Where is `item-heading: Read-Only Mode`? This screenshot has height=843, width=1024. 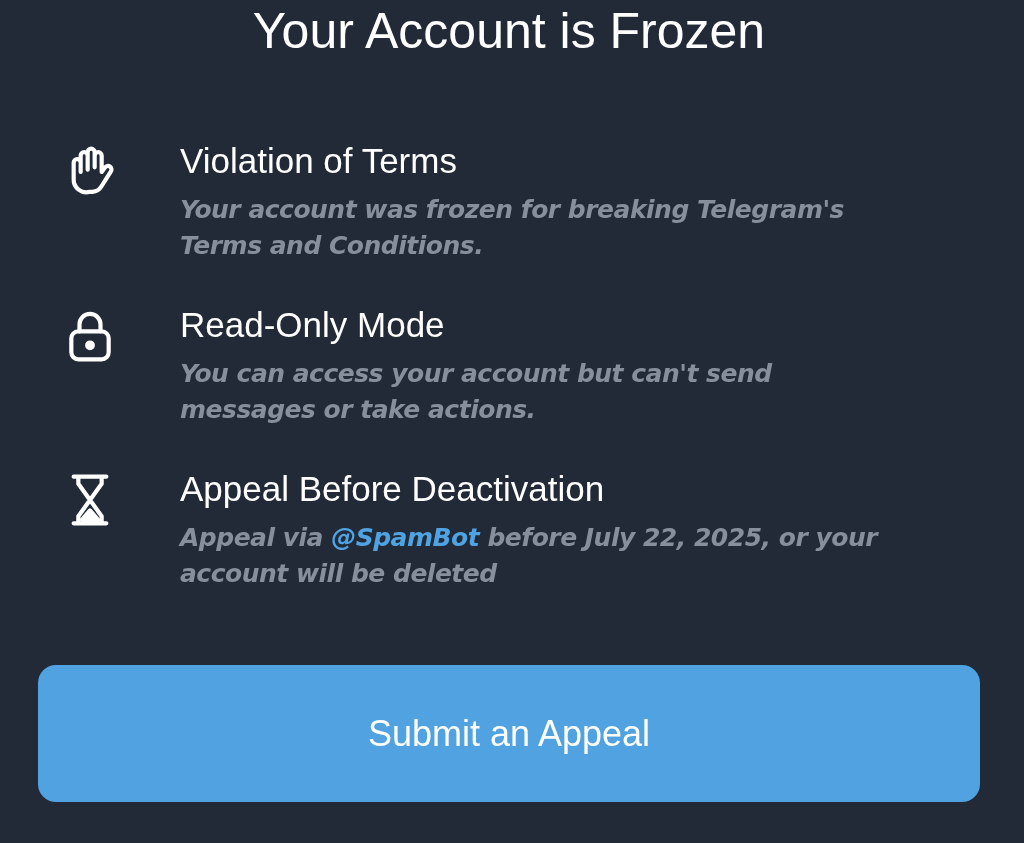 item-heading: Read-Only Mode is located at coordinates (313, 325).